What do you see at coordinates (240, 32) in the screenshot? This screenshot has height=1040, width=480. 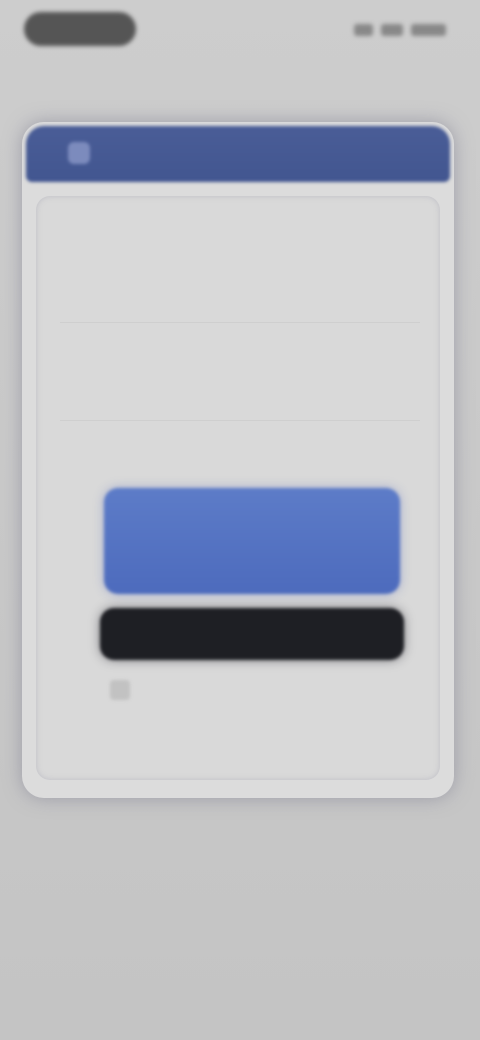 I see `status-bar` at bounding box center [240, 32].